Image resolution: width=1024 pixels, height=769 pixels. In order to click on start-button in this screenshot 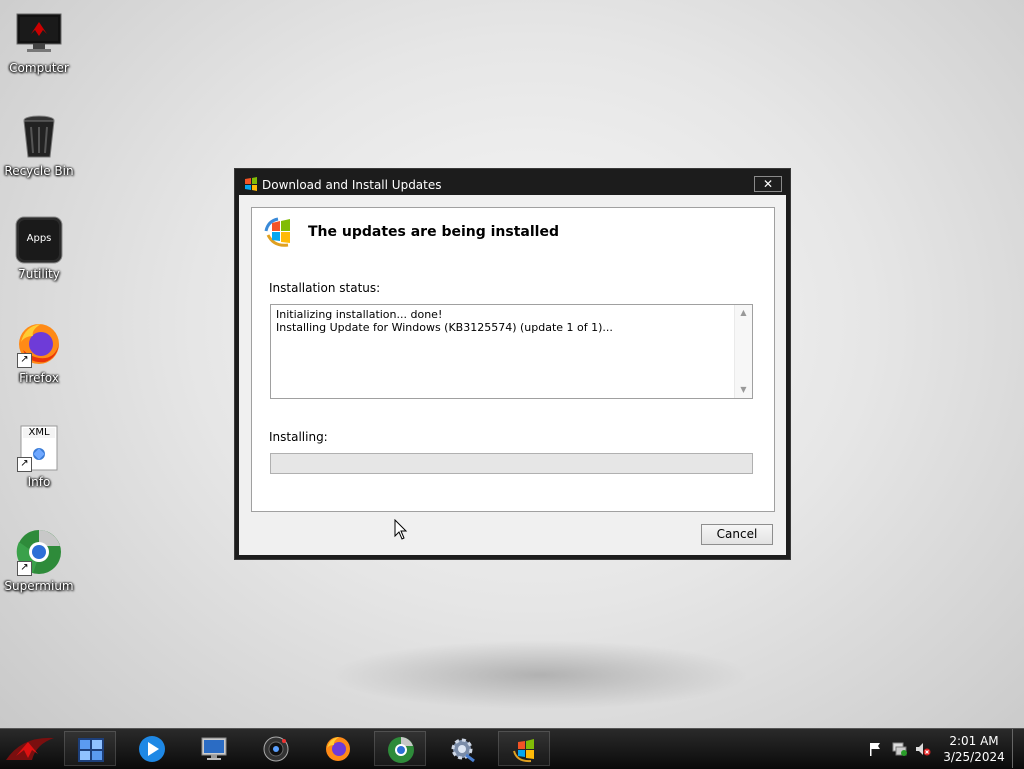, I will do `click(30, 749)`.